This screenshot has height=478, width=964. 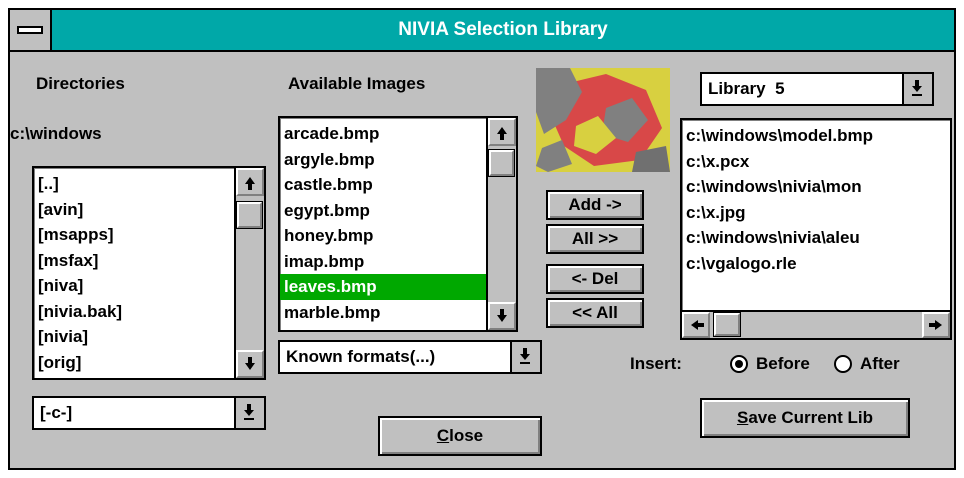 I want to click on left-arrow-icon, so click(x=697, y=325).